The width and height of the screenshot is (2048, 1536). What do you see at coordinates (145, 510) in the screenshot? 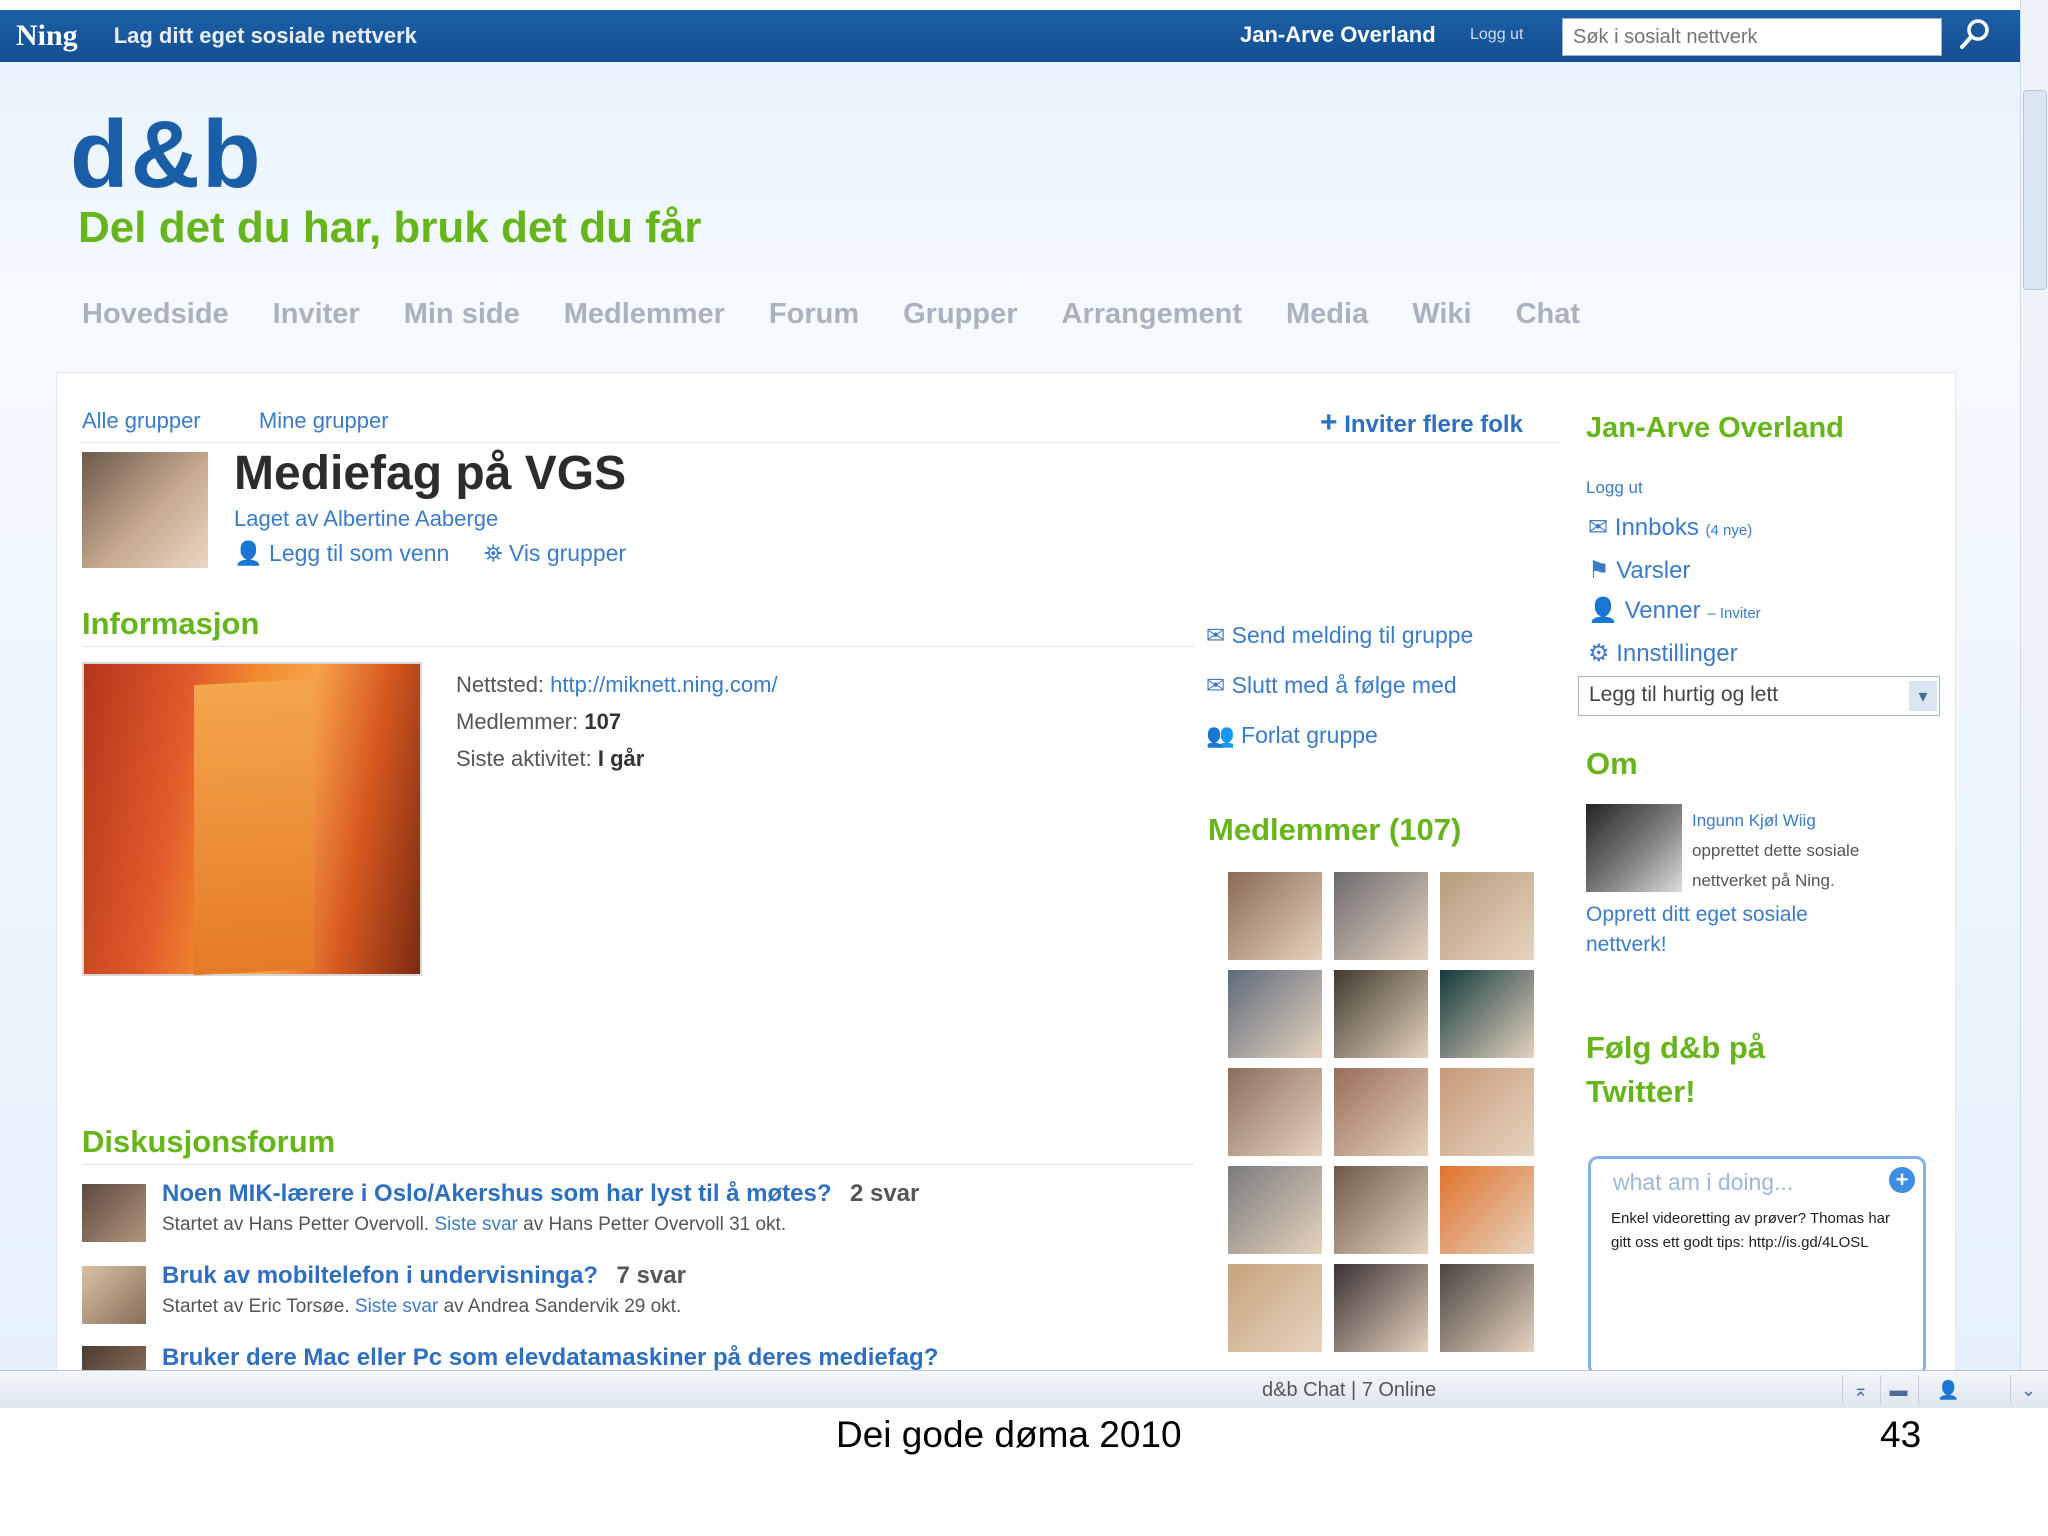
I see `group-avatar` at bounding box center [145, 510].